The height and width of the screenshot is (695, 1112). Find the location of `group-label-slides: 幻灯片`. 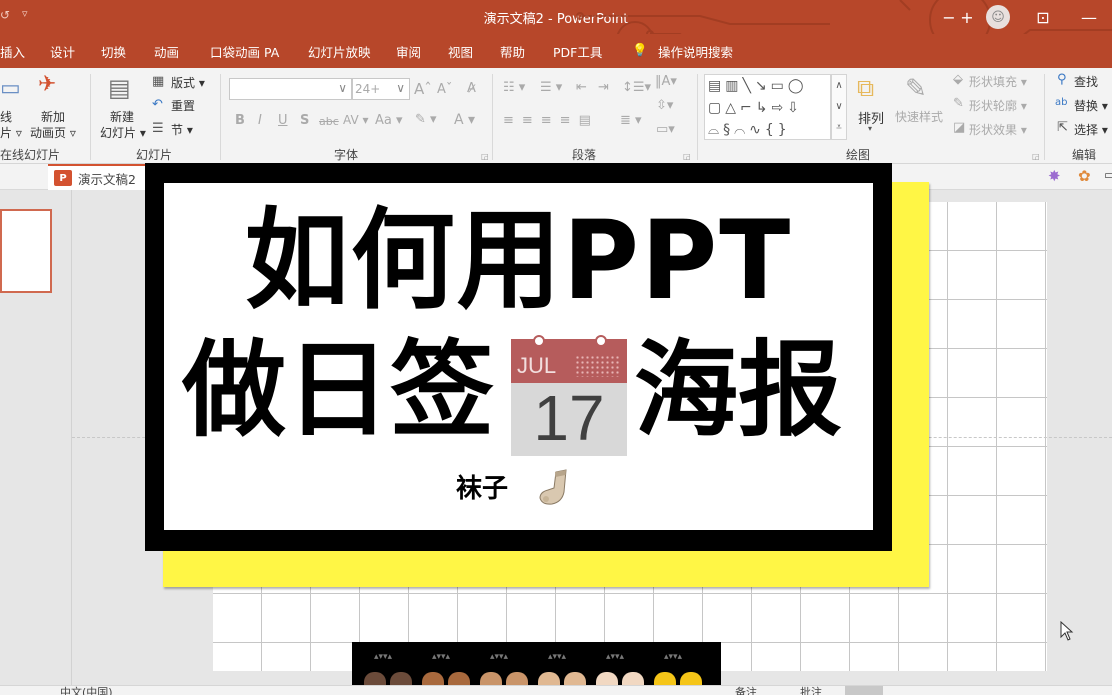

group-label-slides: 幻灯片 is located at coordinates (154, 155).